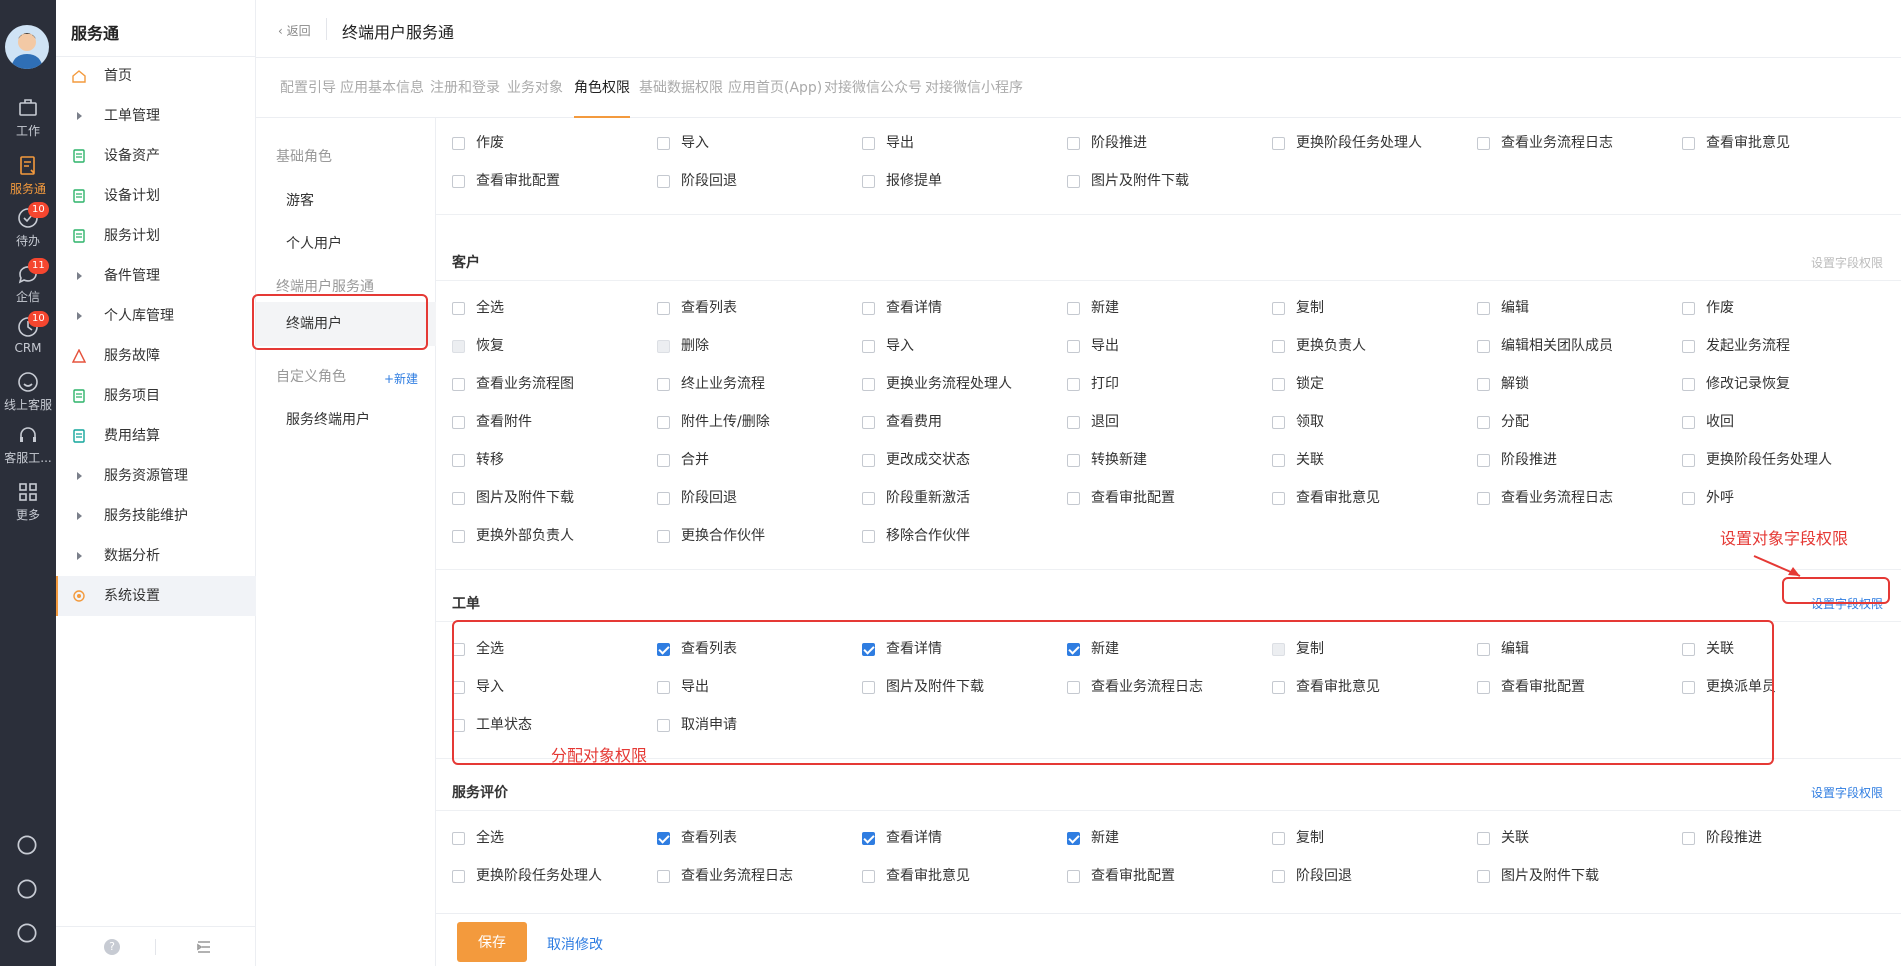  I want to click on tab-1: 应用基本信息, so click(382, 98).